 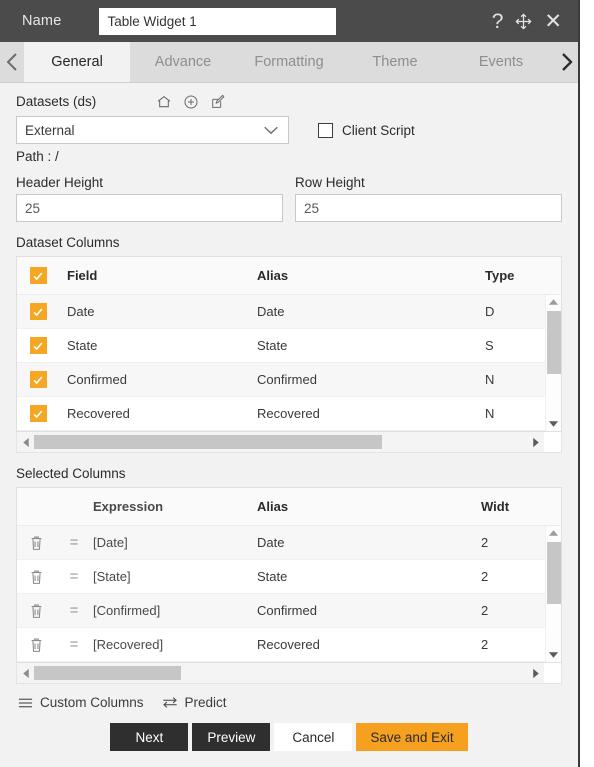 What do you see at coordinates (194, 702) in the screenshot?
I see `predict-button: Predict` at bounding box center [194, 702].